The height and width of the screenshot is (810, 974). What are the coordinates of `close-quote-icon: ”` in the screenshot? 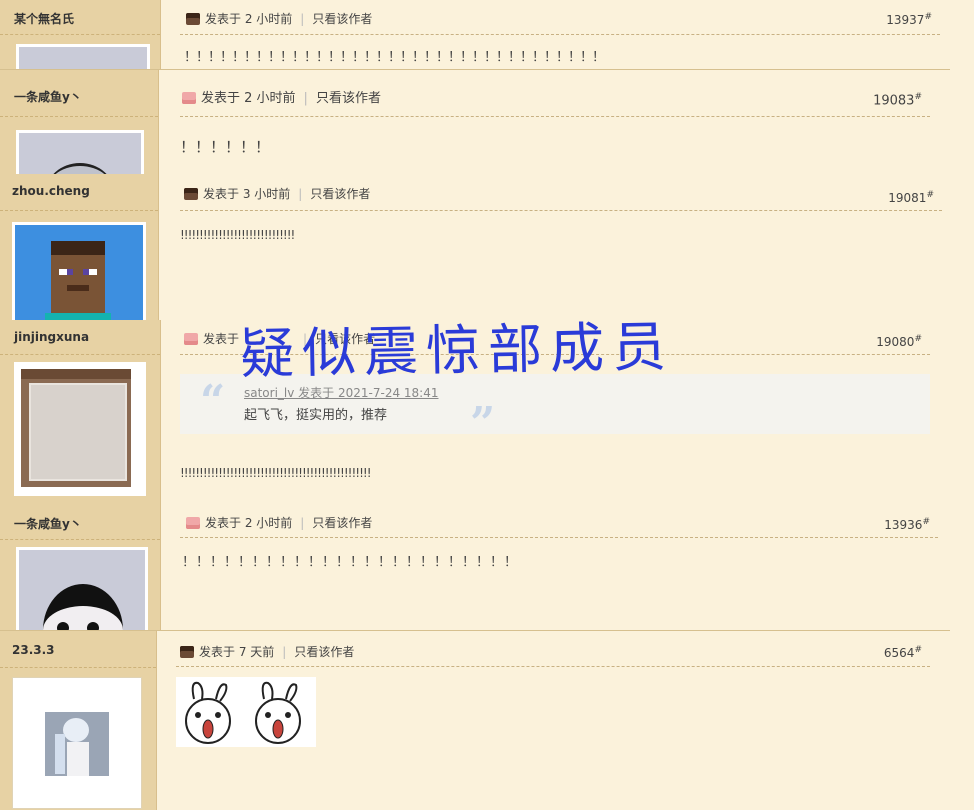 It's located at (483, 423).